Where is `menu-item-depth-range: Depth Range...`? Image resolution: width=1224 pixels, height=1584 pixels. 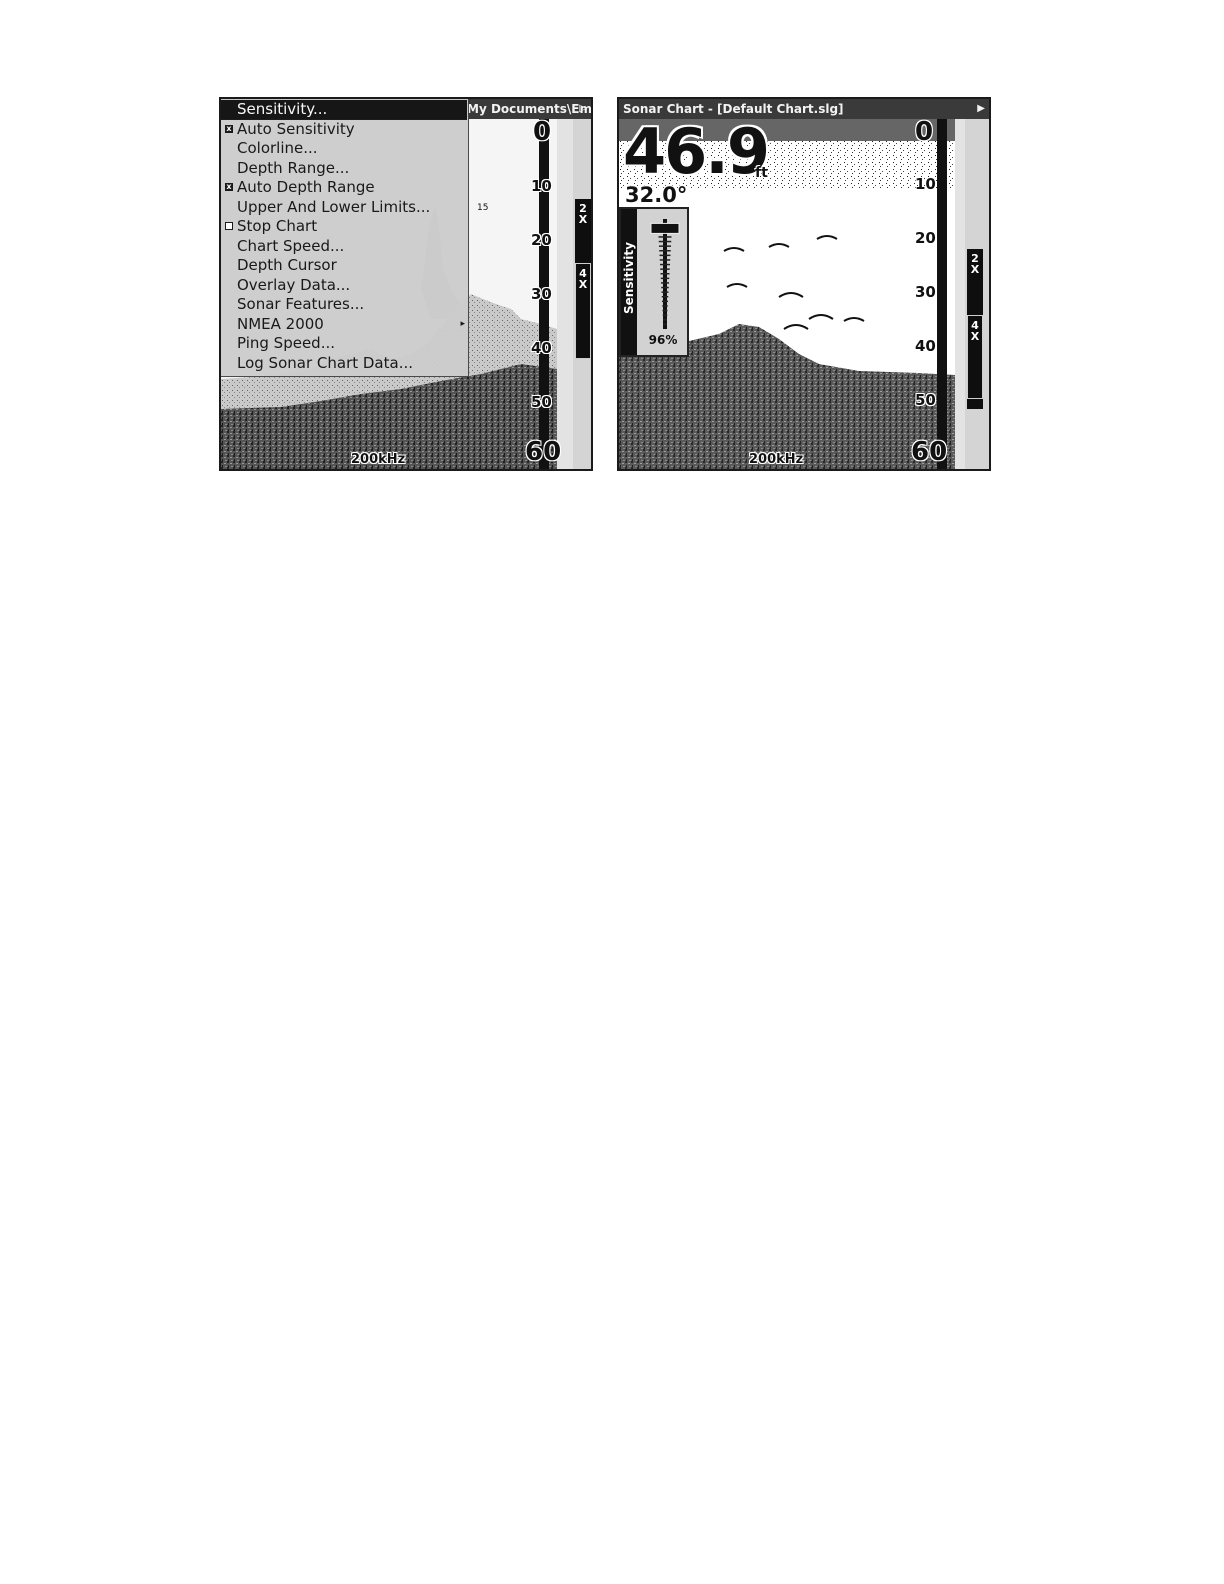 menu-item-depth-range: Depth Range... is located at coordinates (344, 169).